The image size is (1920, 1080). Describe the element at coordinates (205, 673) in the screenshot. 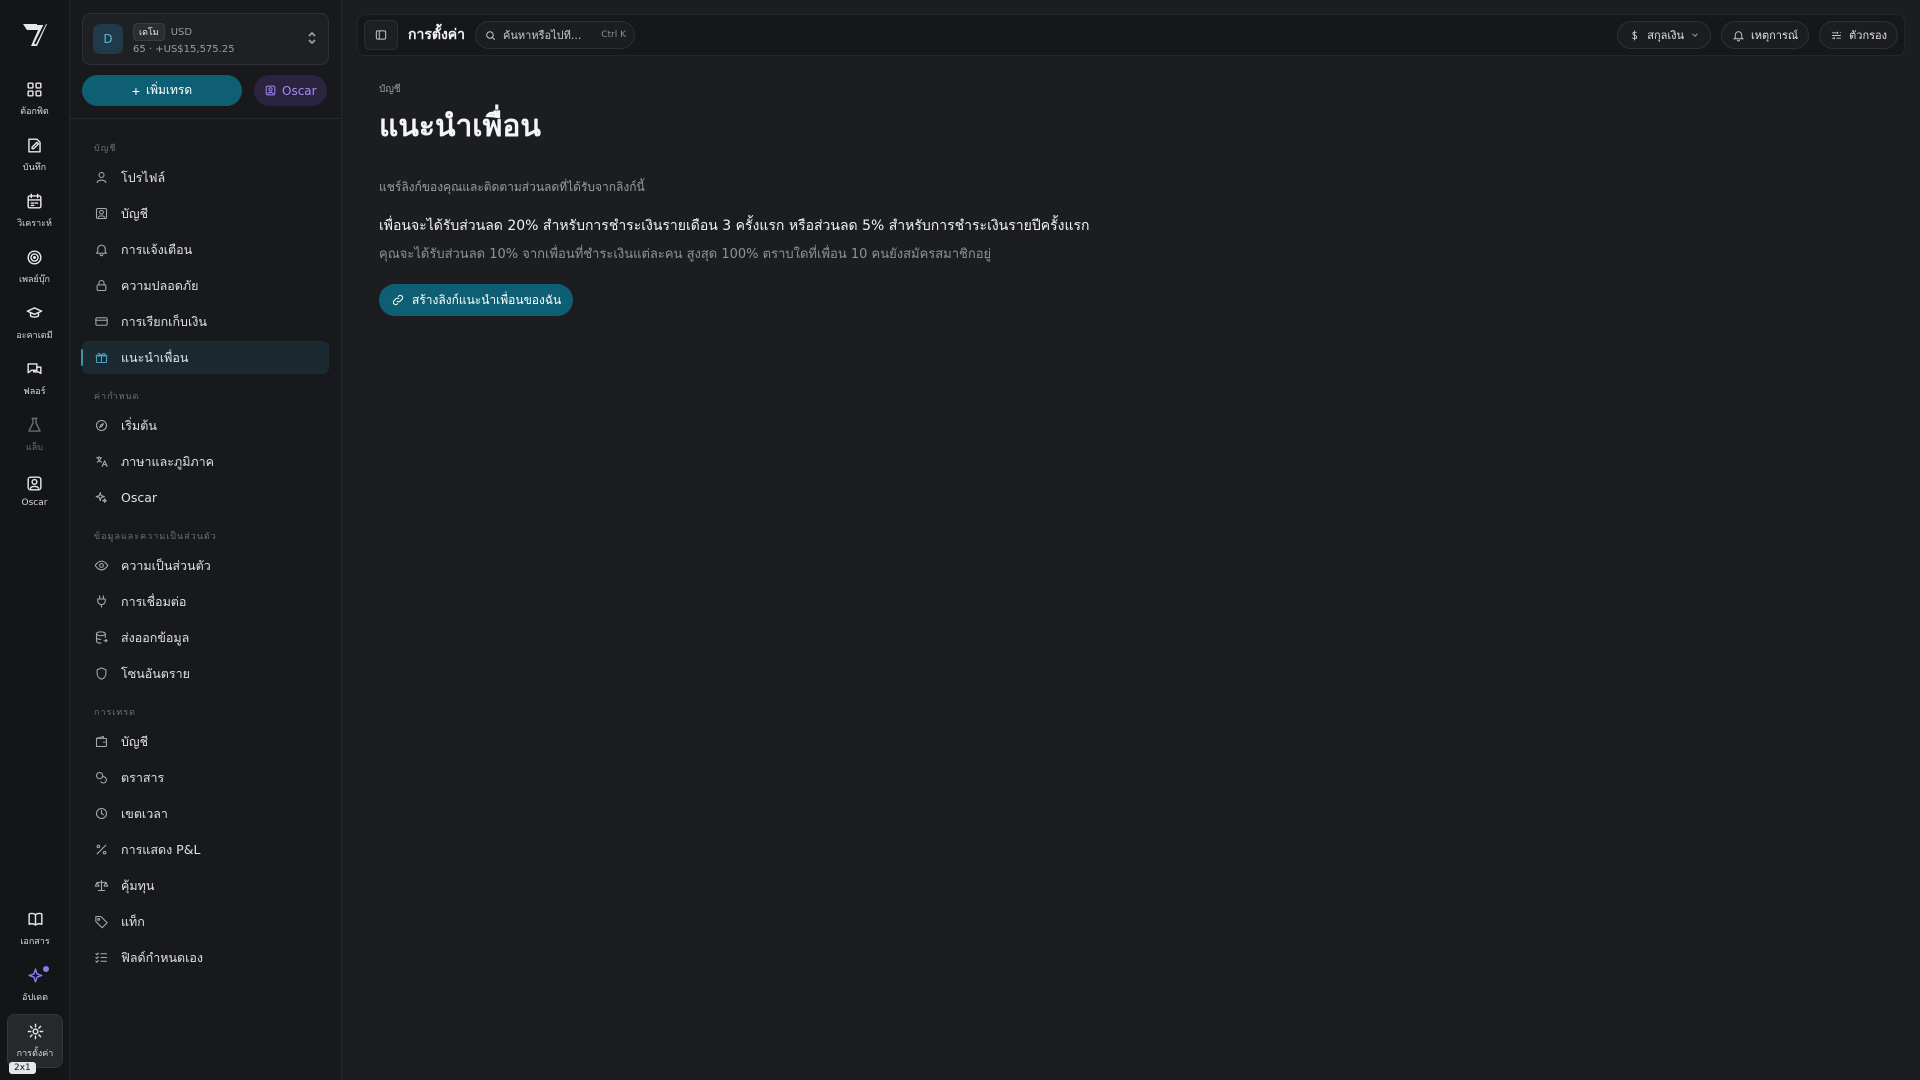

I see `sidebar-item-danger-zone: โซนอันตราย` at that location.